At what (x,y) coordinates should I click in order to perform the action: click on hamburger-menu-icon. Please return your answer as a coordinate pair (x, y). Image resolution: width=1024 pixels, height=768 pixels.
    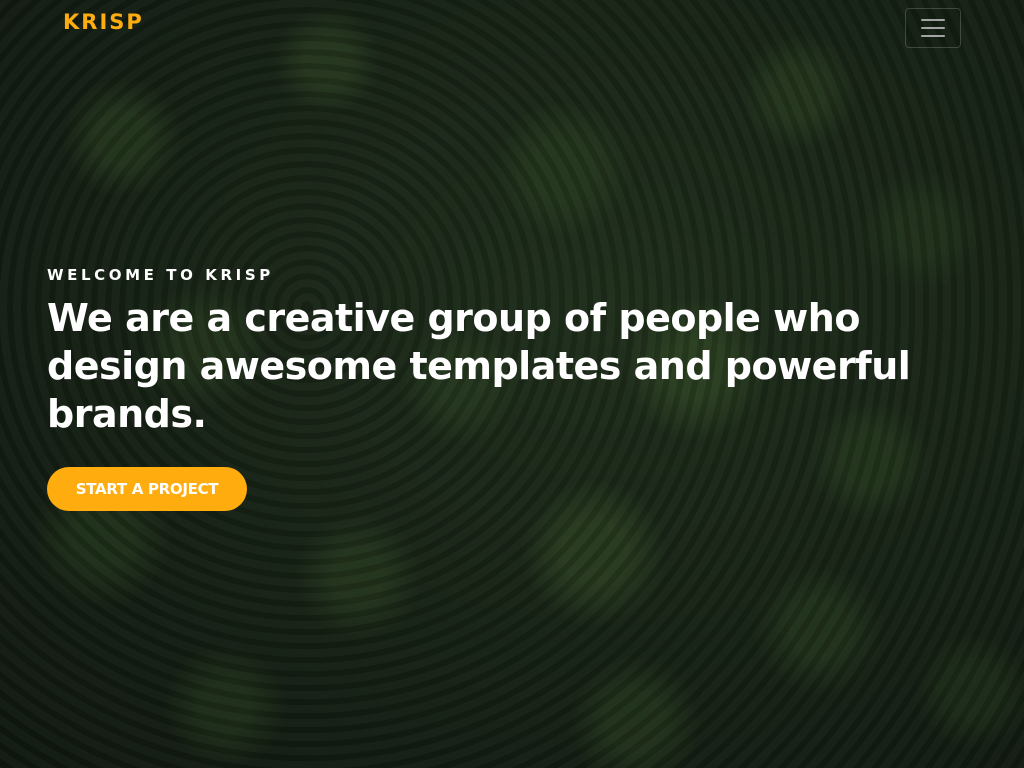
    Looking at the image, I should click on (933, 28).